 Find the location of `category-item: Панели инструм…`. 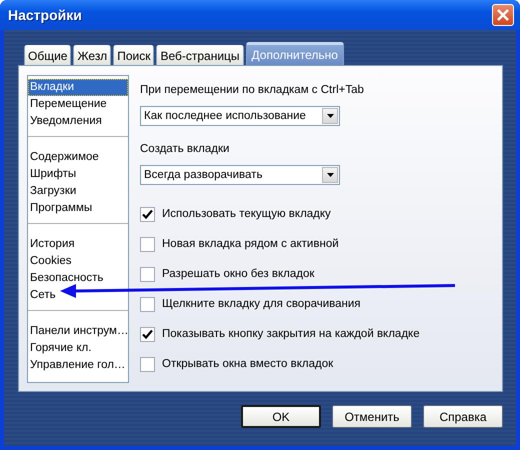

category-item: Панели инструм… is located at coordinates (78, 331).